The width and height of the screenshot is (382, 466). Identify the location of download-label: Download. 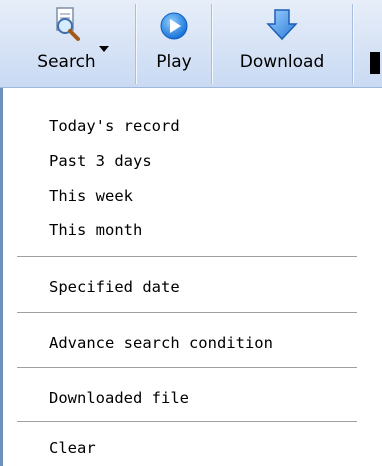
(282, 62).